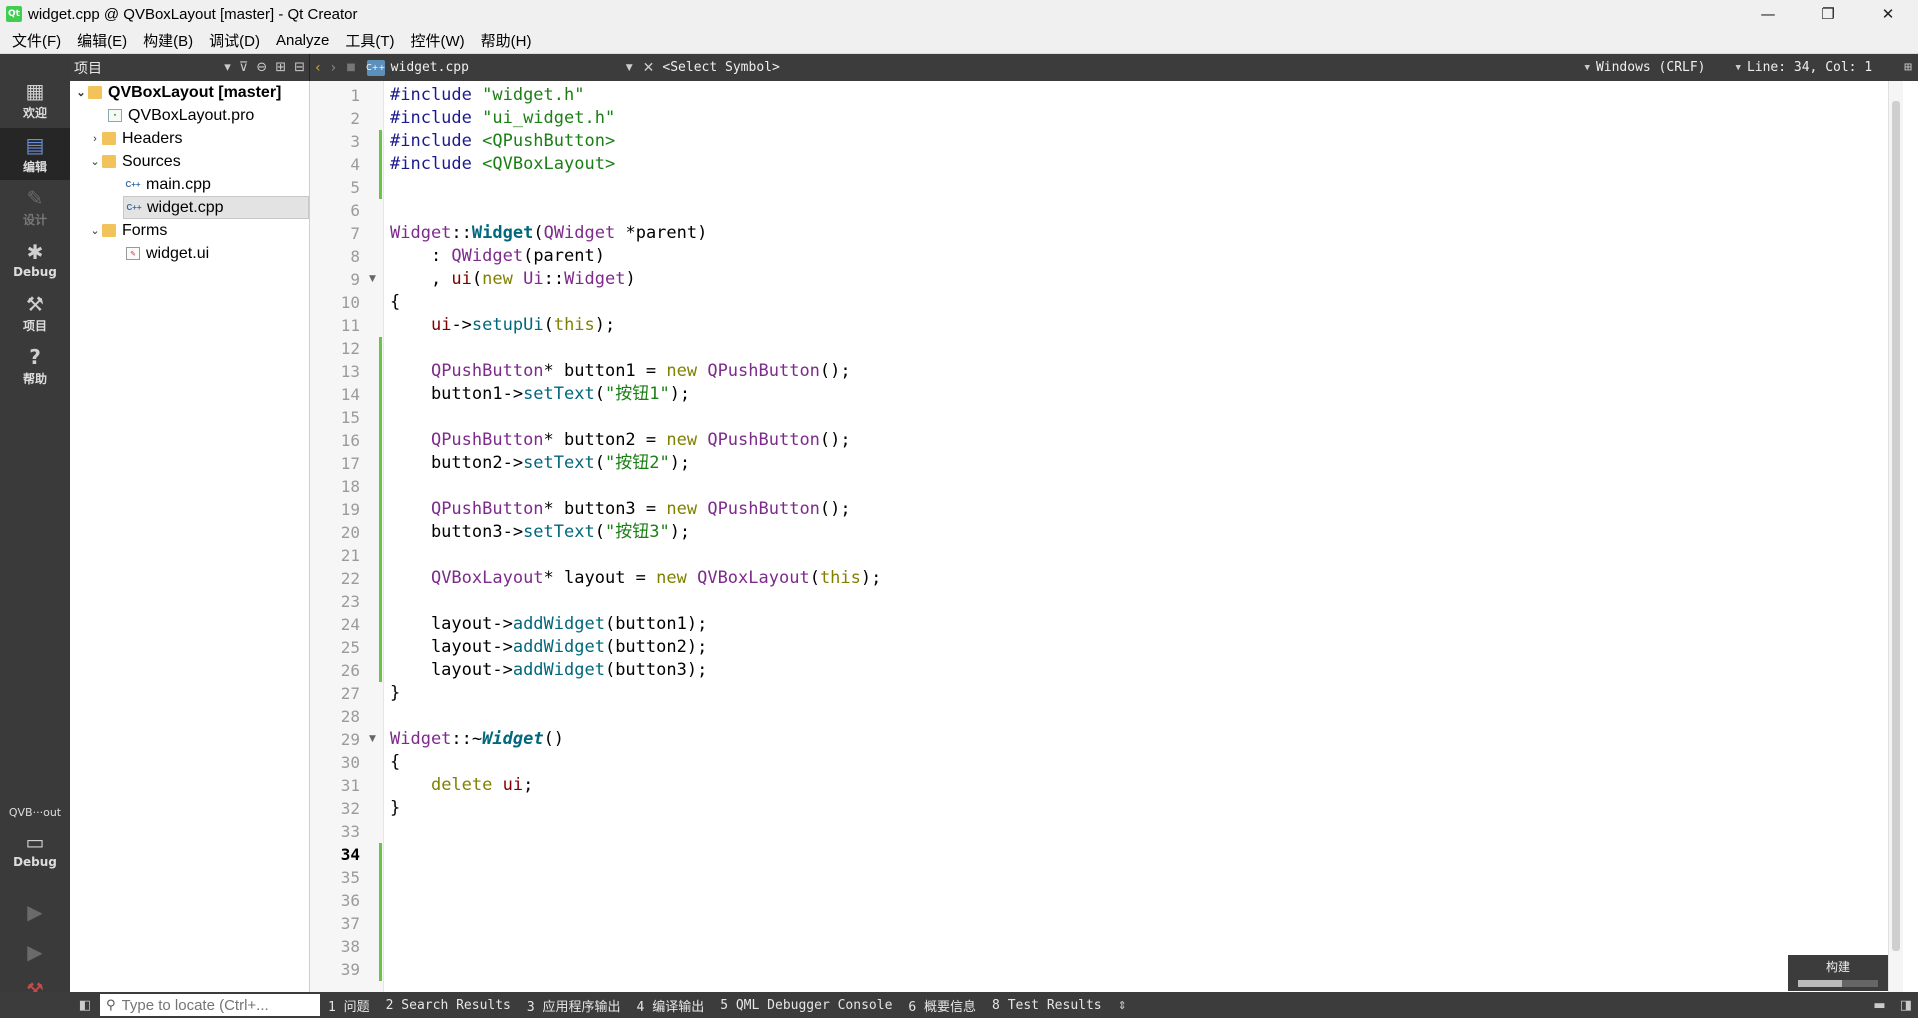  Describe the element at coordinates (190, 115) in the screenshot. I see `tree-item-pro: ▪ QVBoxLayout.pro` at that location.